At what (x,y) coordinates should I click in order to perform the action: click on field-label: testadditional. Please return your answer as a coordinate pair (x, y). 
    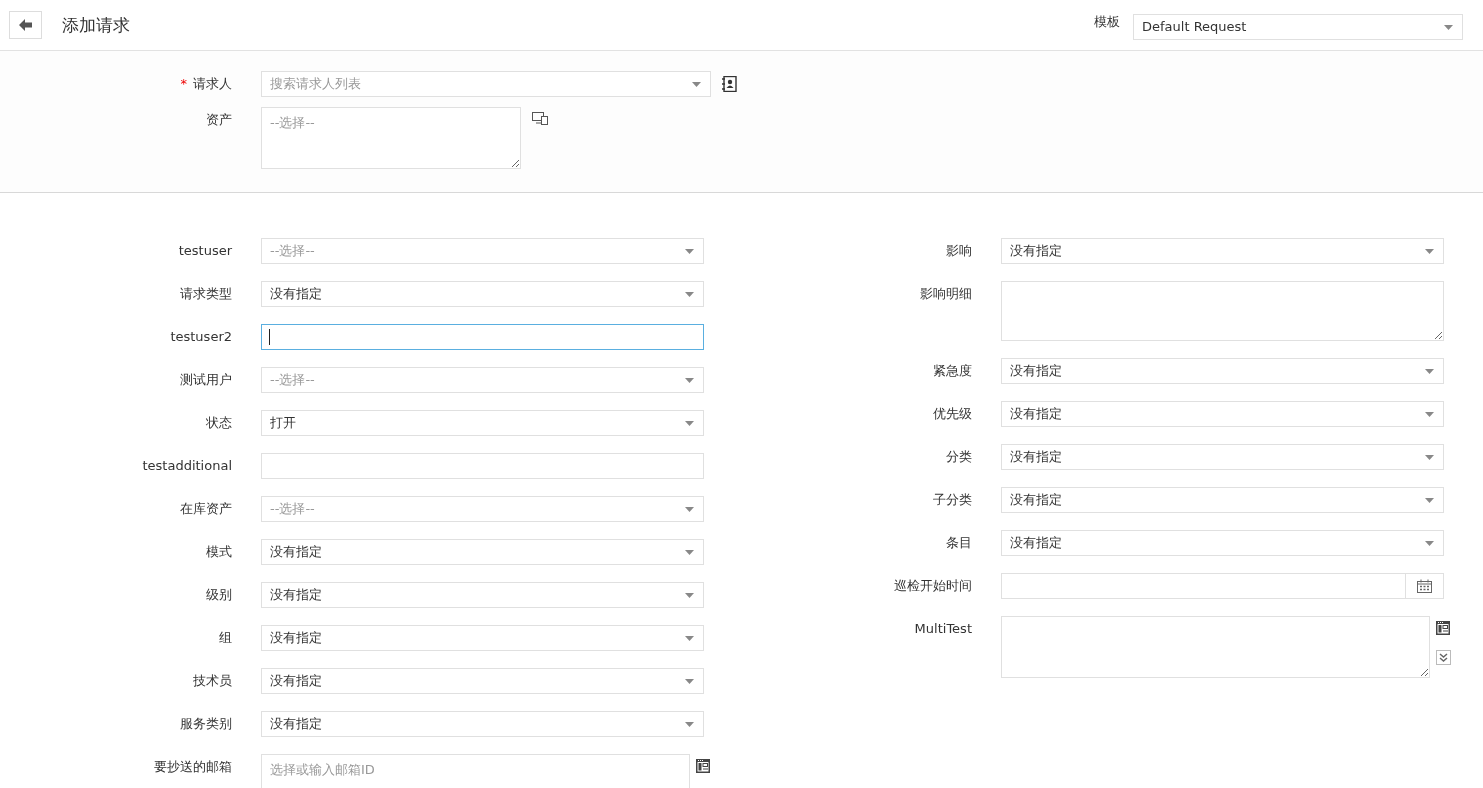
    Looking at the image, I should click on (187, 465).